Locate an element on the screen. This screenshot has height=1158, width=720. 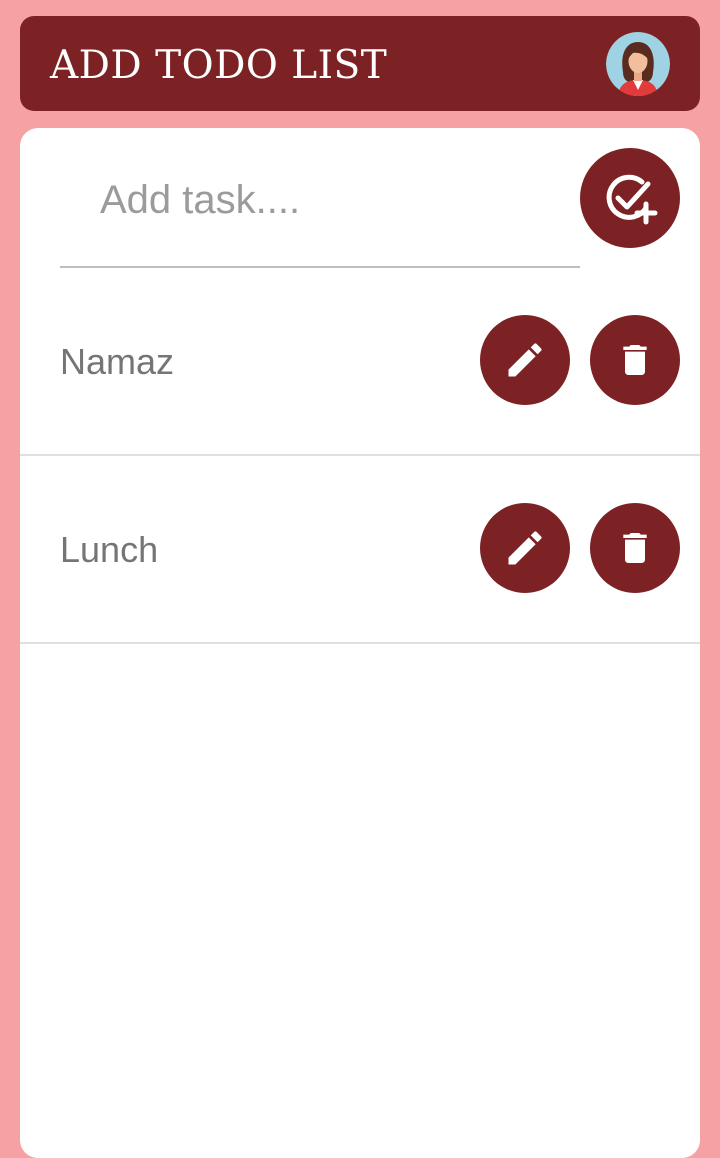
woman-avatar-icon is located at coordinates (638, 64).